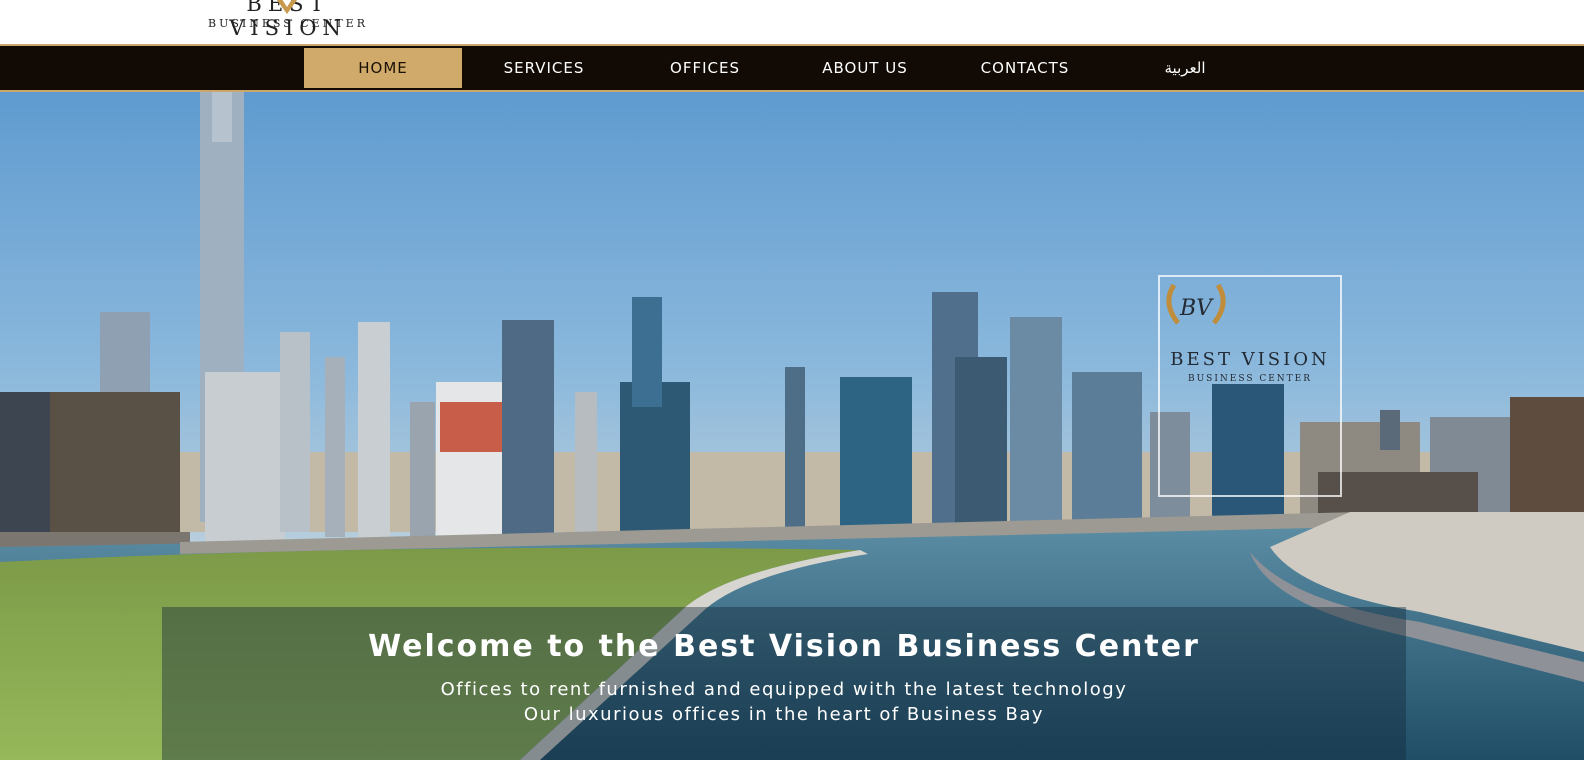  Describe the element at coordinates (1025, 68) in the screenshot. I see `nav-item-contacts: CONTACTS` at that location.